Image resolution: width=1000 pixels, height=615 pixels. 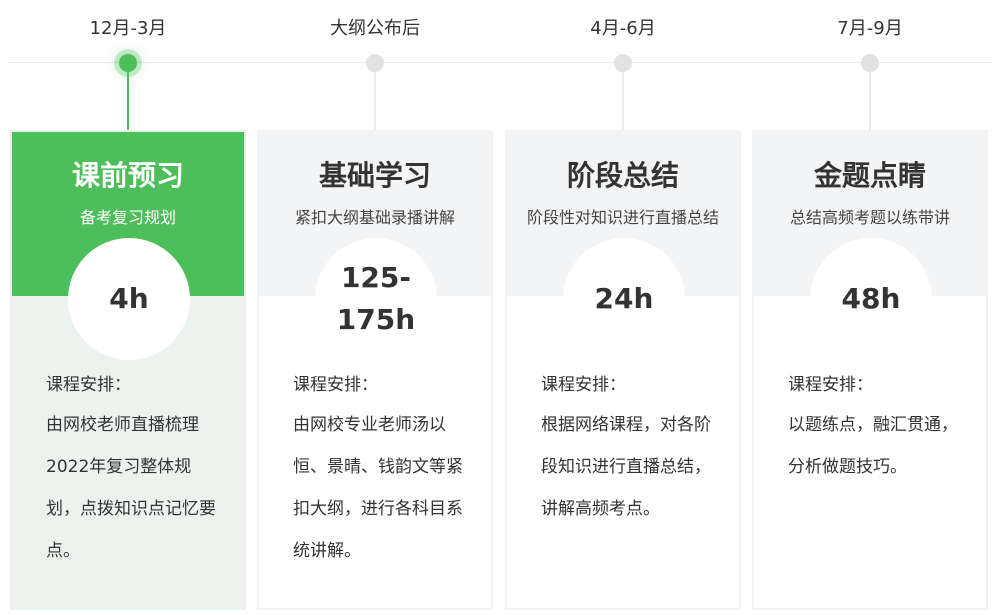 I want to click on stage-date: 12月-3月, so click(x=128, y=28).